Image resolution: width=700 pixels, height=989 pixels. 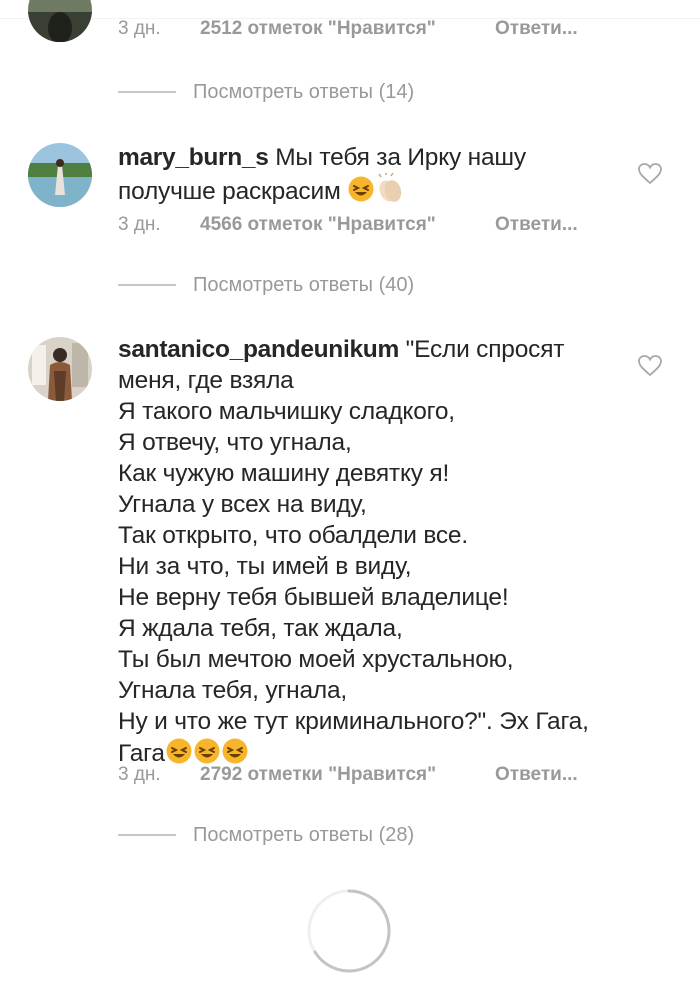 I want to click on comment-author: santanico_pandeunikum, so click(x=258, y=349).